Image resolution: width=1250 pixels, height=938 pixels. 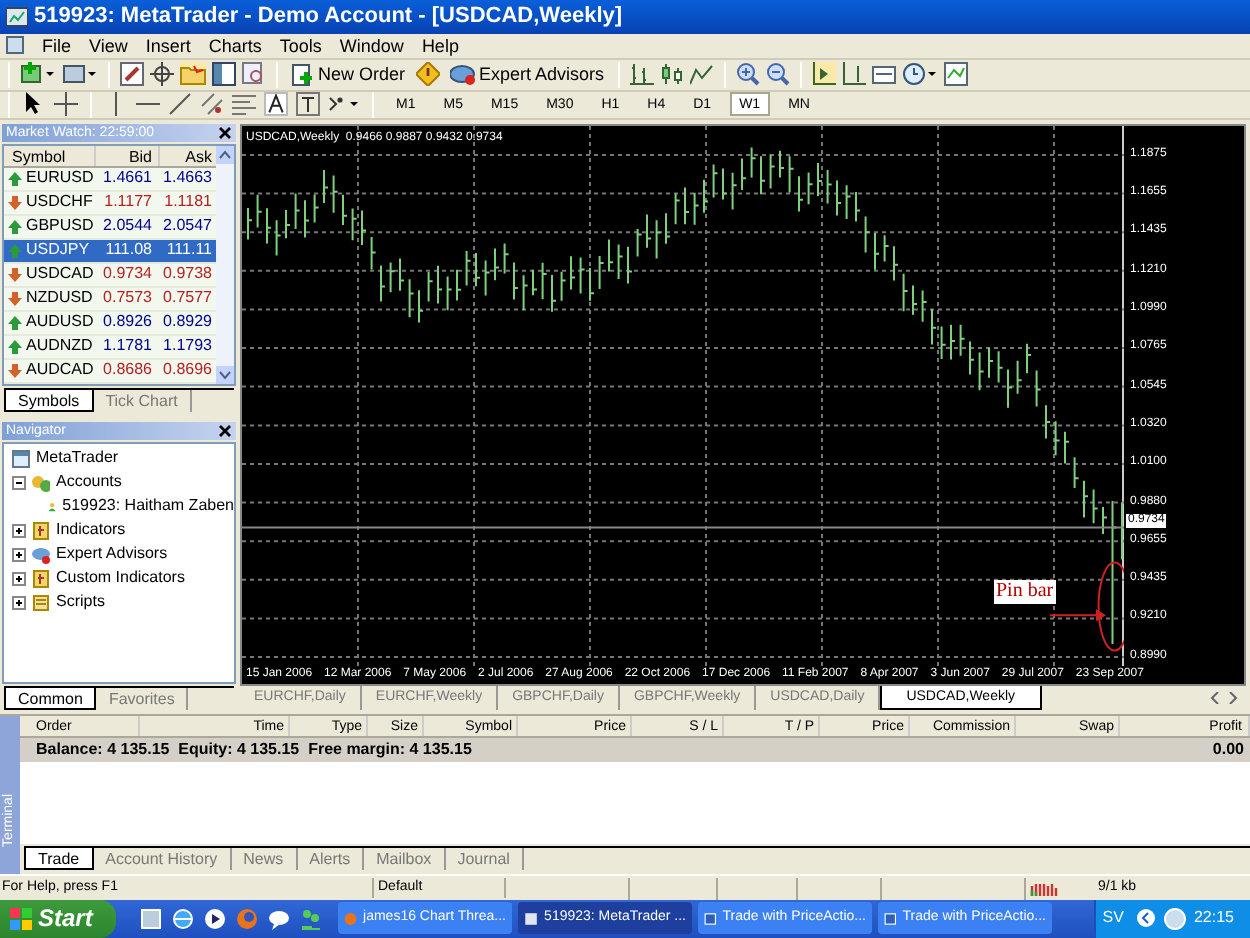 What do you see at coordinates (427, 74) in the screenshot?
I see `diamond-icon` at bounding box center [427, 74].